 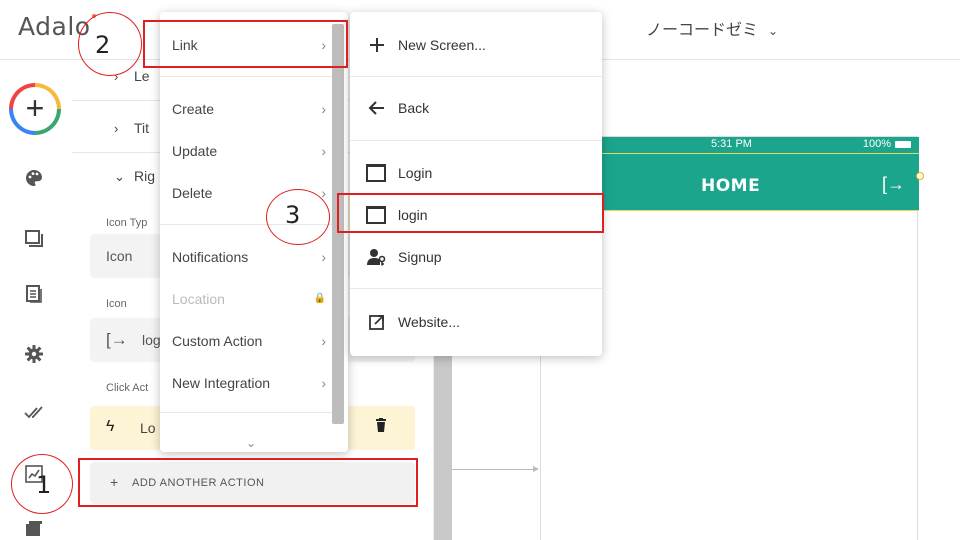 I want to click on double-check-icon, so click(x=34, y=412).